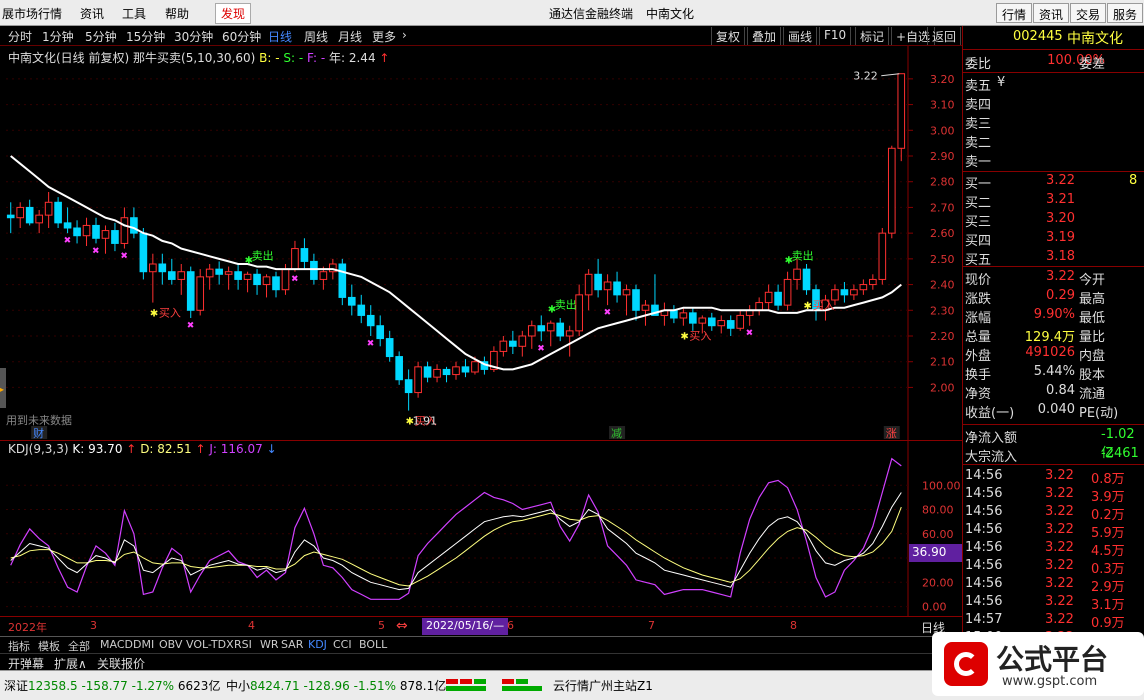 Image resolution: width=1144 pixels, height=700 pixels. I want to click on top-button-service: 服务, so click(1125, 13).